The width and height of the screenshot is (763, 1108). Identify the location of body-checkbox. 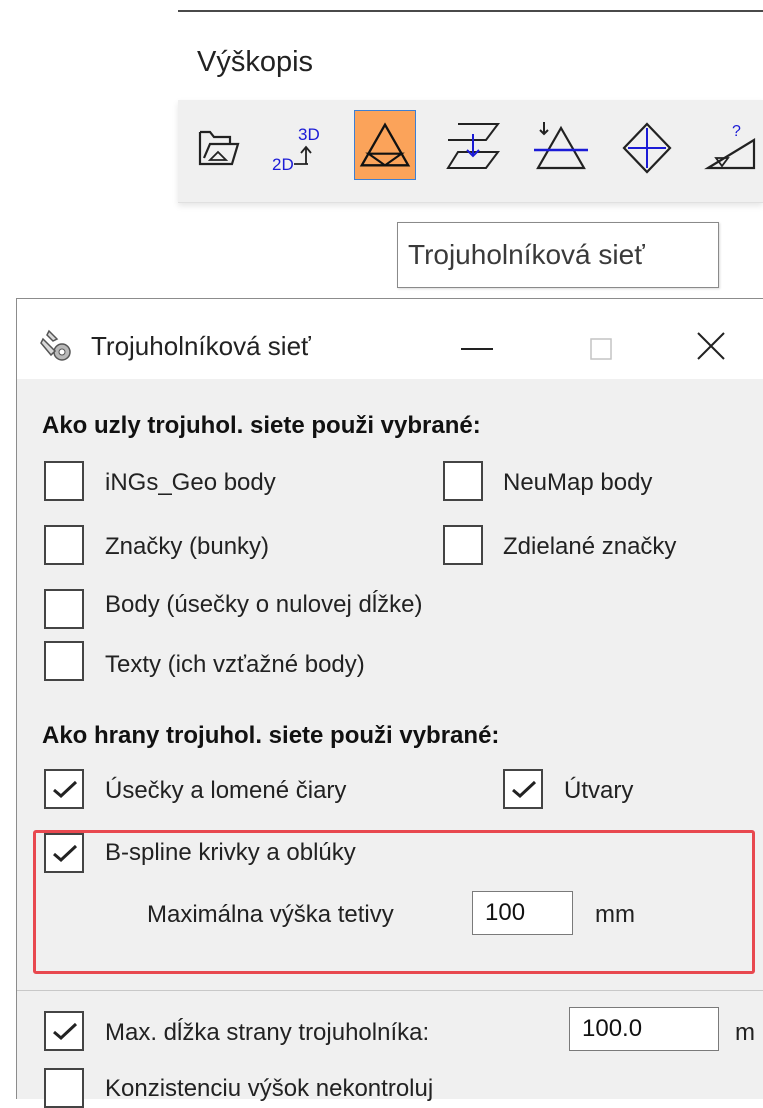
(64, 609).